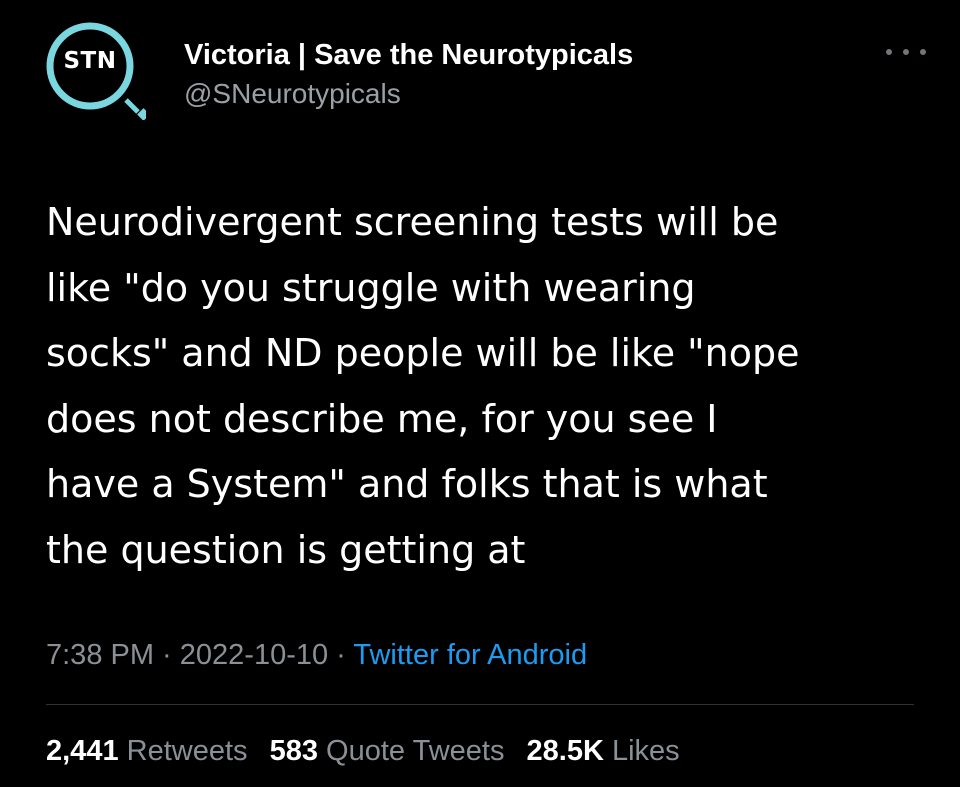 Image resolution: width=960 pixels, height=787 pixels. Describe the element at coordinates (423, 353) in the screenshot. I see `tweet-text-line: socks" and ND people will be like "nope` at that location.